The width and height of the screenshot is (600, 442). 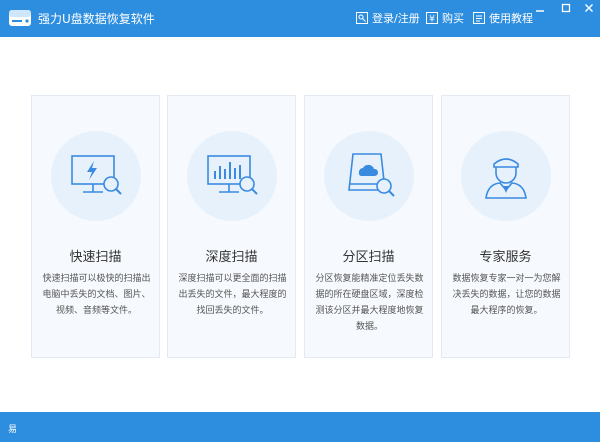 I want to click on card-description: 深度扫描可以更全面的扫描出丢失的文件，最大程度的找回丢失的文件。, so click(x=232, y=295).